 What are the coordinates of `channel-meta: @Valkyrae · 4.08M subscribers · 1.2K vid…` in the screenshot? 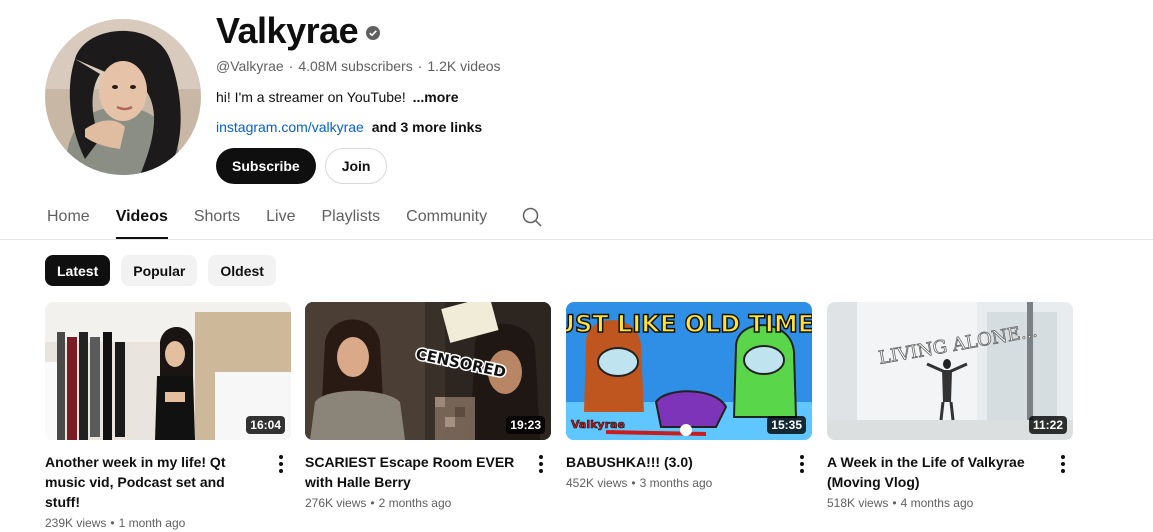 It's located at (516, 66).